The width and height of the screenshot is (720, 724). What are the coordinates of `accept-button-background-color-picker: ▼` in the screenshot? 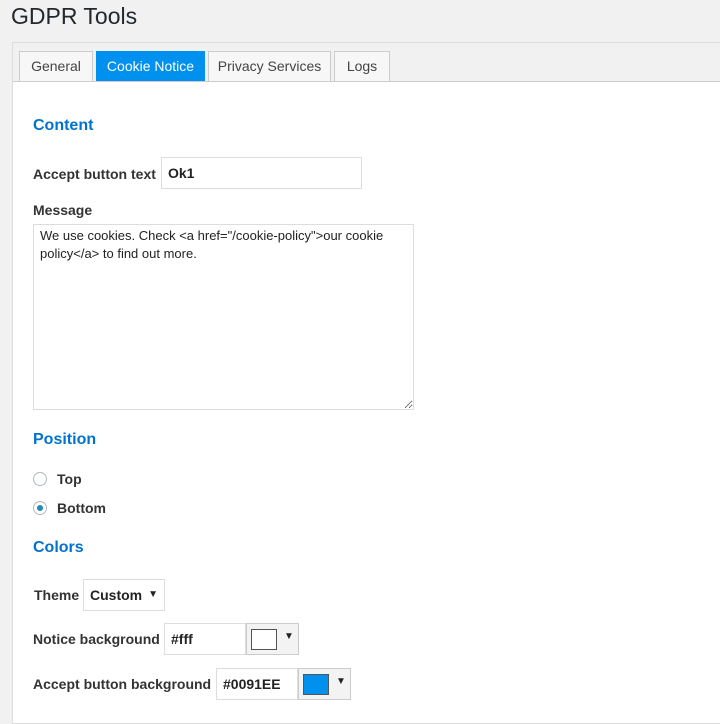 It's located at (324, 684).